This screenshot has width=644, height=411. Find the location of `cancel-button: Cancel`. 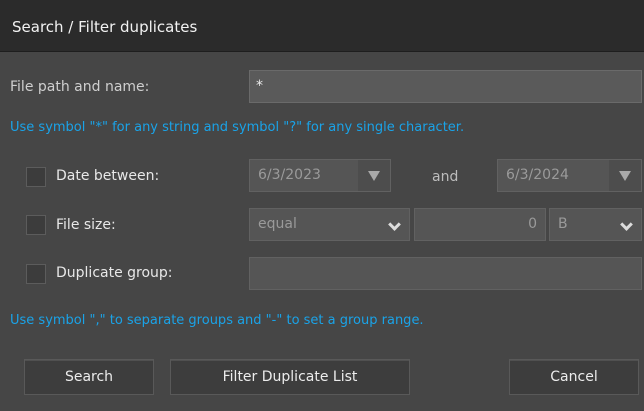

cancel-button: Cancel is located at coordinates (574, 377).